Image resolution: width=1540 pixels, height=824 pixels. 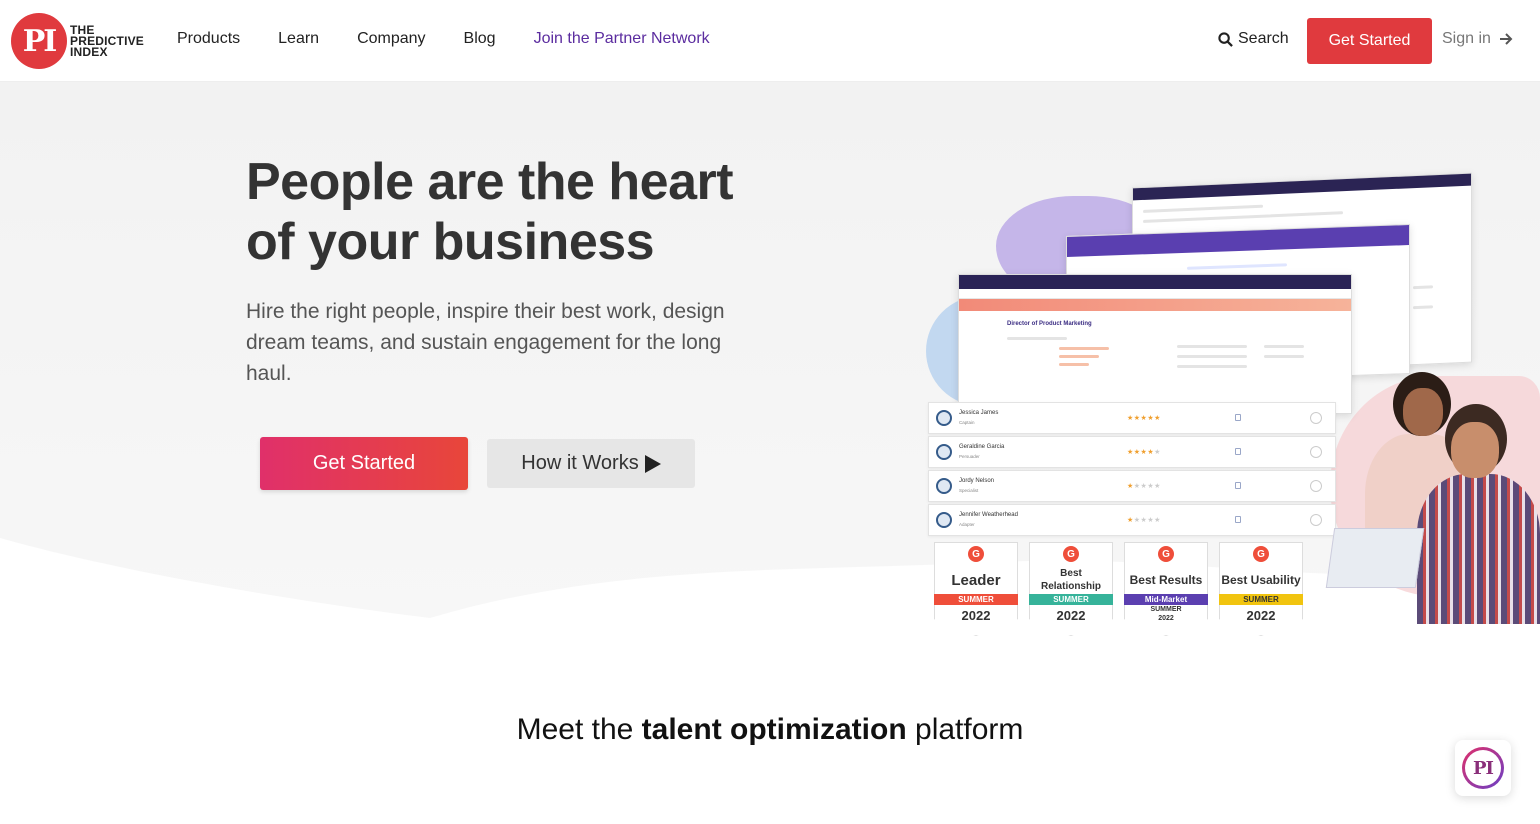 I want to click on search-button: Search, so click(x=1253, y=39).